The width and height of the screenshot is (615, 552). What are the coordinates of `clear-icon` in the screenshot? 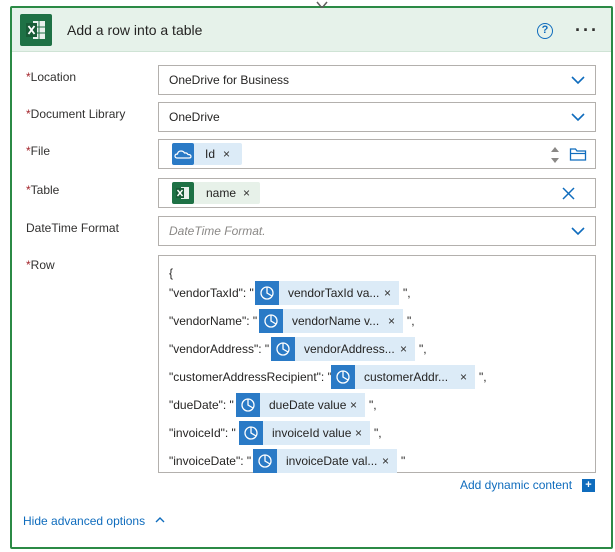 It's located at (568, 193).